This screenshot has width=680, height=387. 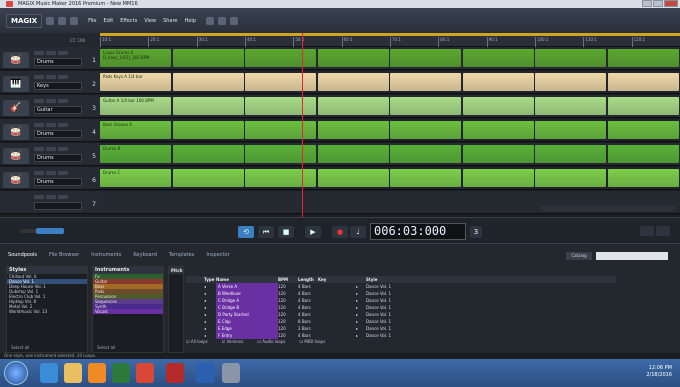 I want to click on table-row: ◂ C Bridge B 120 4 Bars ▸ Dance Vol. 1, so click(x=401, y=307).